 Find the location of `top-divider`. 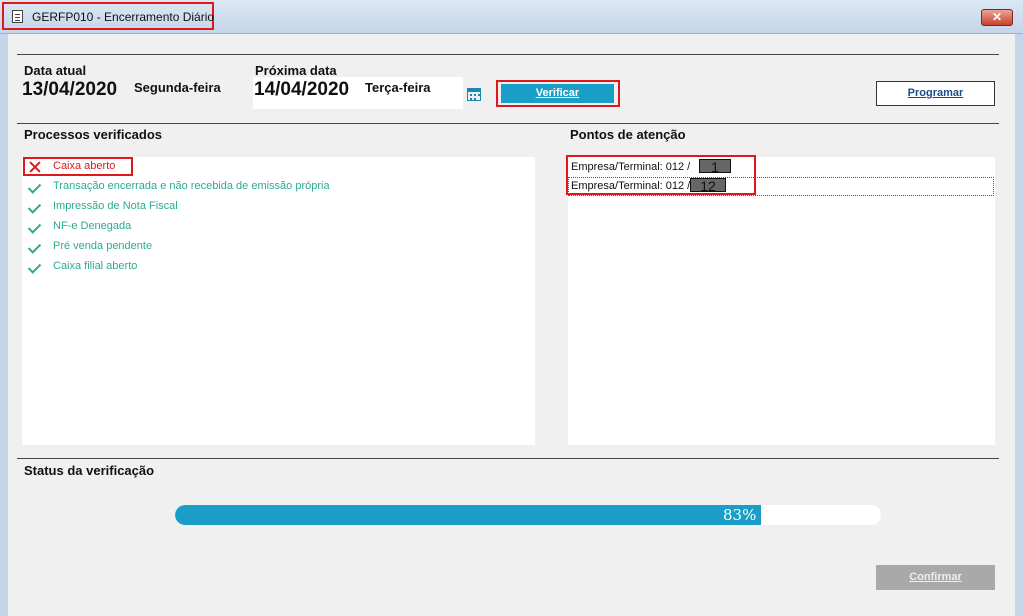

top-divider is located at coordinates (508, 54).